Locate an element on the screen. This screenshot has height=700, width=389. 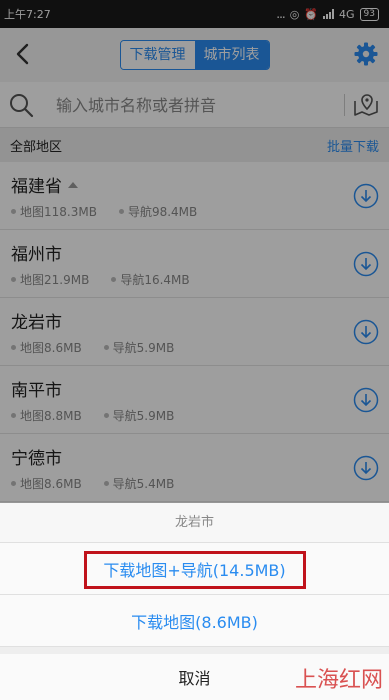
highlight-box is located at coordinates (195, 570).